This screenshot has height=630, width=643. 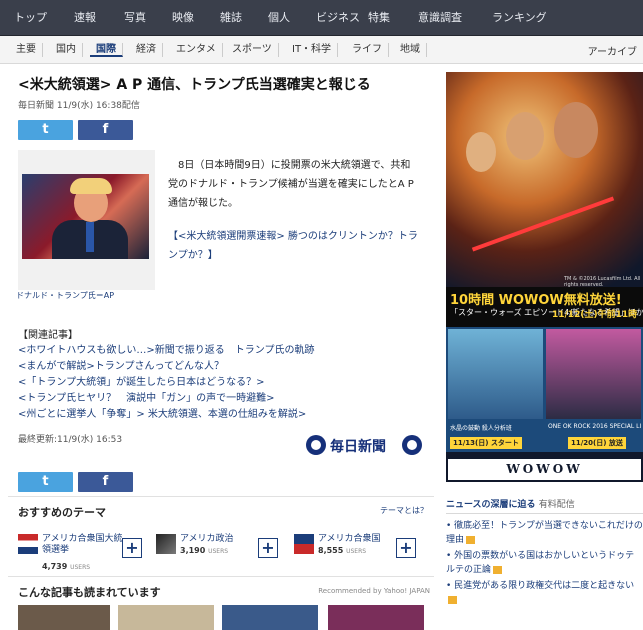 I want to click on election-results-link: 【<米大統領選開票速報> 勝つのはクリントンか？トランプか？】, so click(x=293, y=246).